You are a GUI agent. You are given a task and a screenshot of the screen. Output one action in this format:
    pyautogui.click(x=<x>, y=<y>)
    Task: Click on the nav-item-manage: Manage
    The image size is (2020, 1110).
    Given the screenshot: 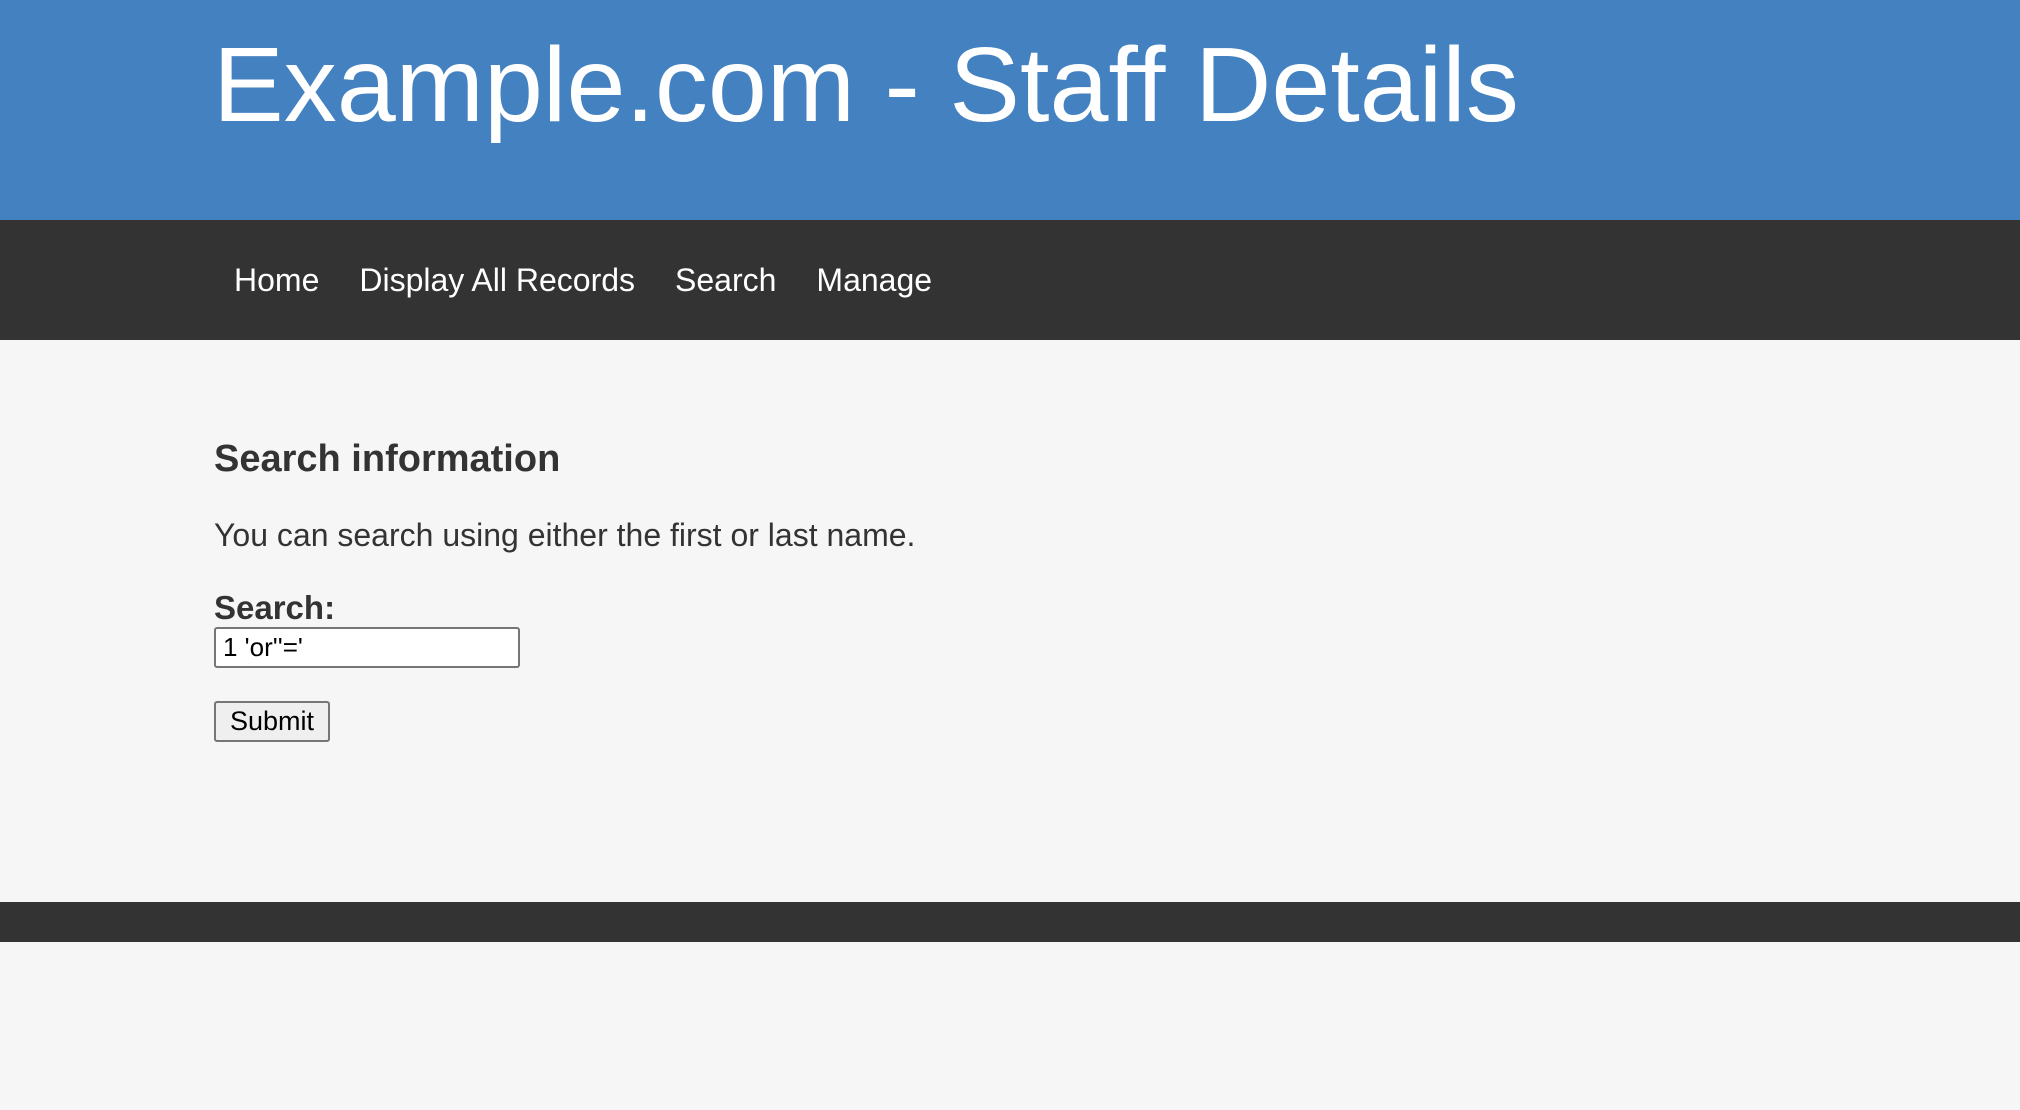 What is the action you would take?
    pyautogui.click(x=874, y=280)
    